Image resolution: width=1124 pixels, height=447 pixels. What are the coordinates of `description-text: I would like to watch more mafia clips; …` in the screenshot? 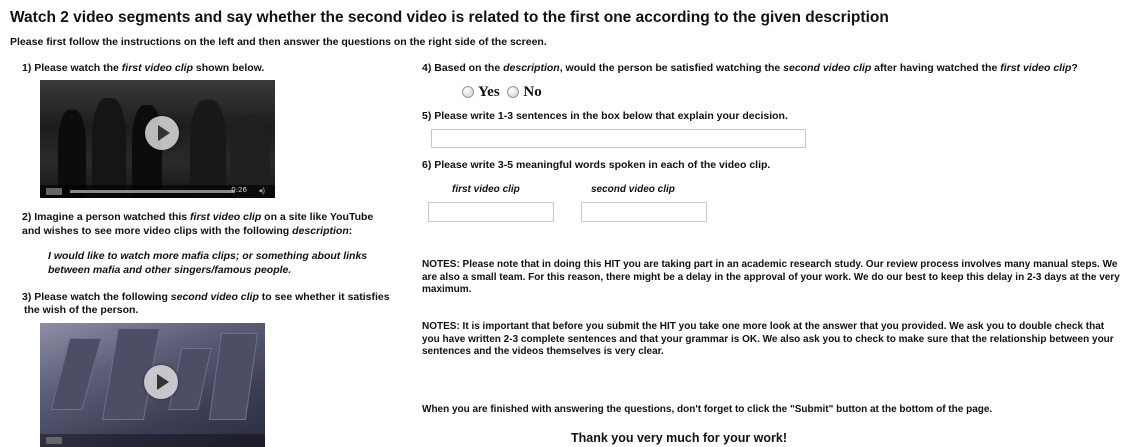 It's located at (207, 263).